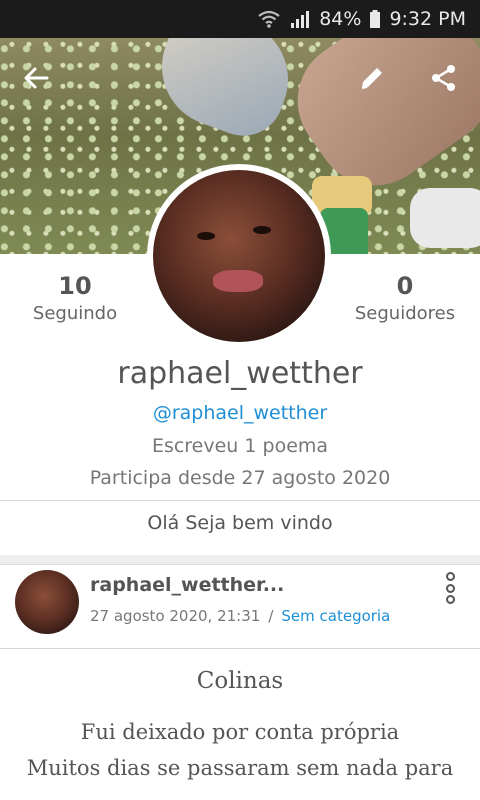  I want to click on followers-label: Seguidores, so click(405, 313).